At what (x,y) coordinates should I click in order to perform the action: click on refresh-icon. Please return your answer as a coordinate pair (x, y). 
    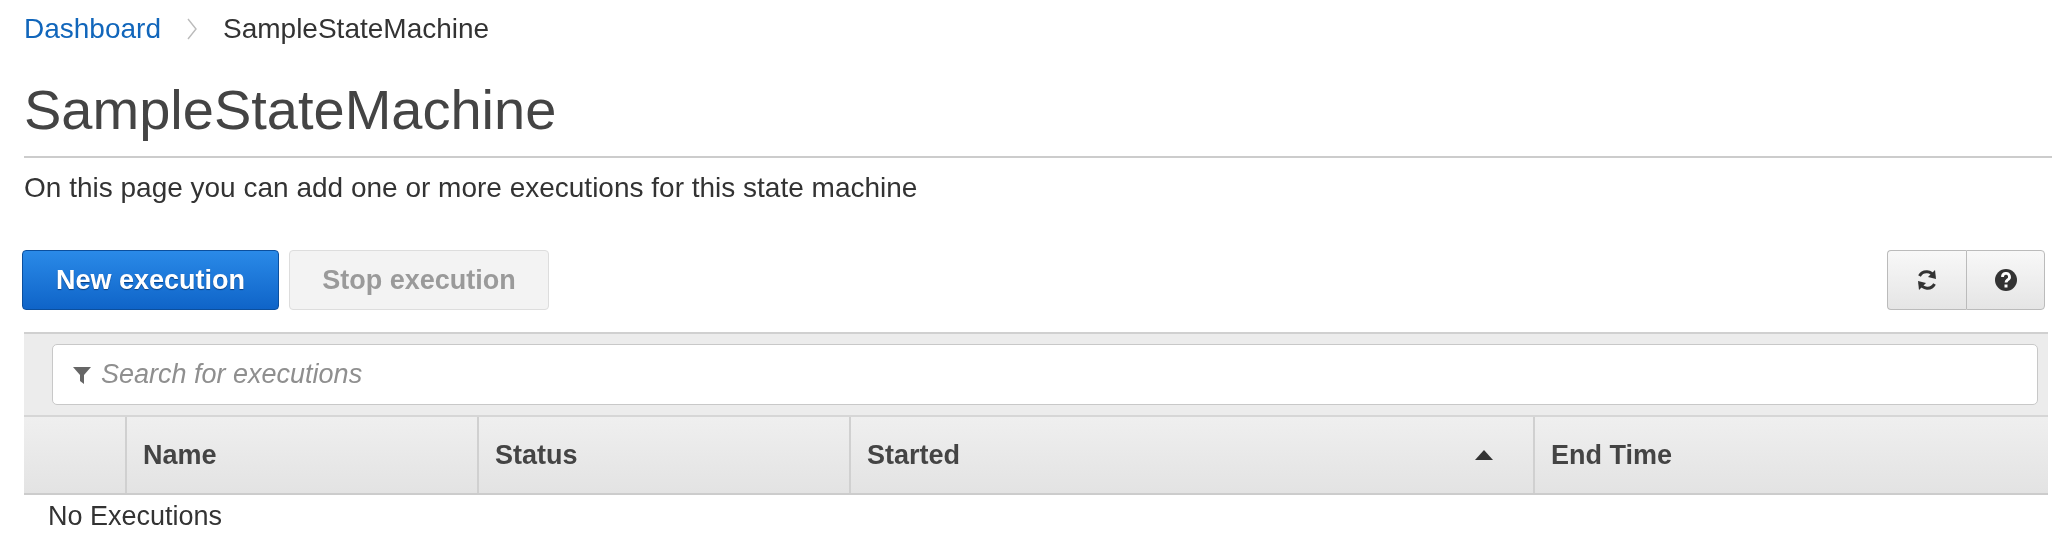
    Looking at the image, I should click on (1927, 280).